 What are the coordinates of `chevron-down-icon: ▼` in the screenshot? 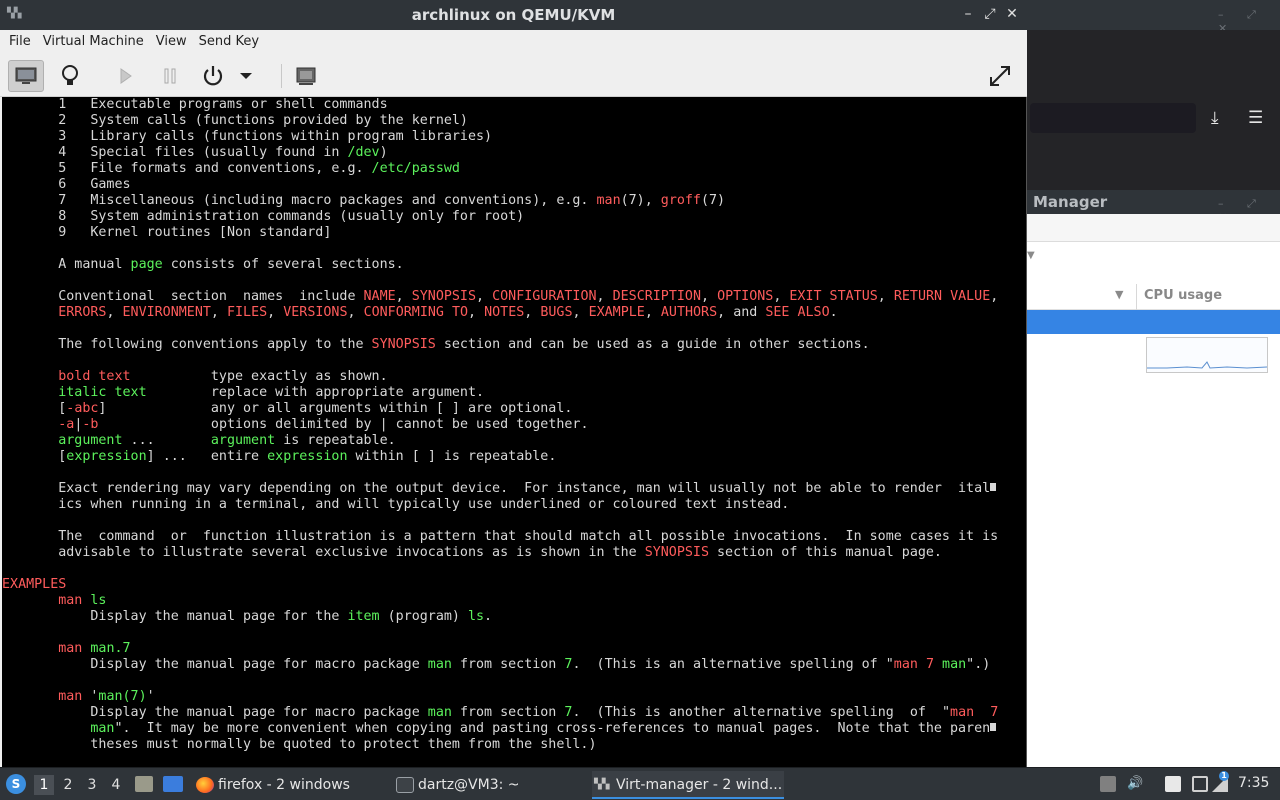 It's located at (1031, 255).